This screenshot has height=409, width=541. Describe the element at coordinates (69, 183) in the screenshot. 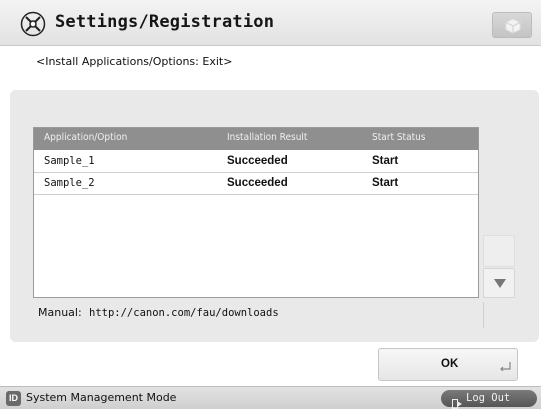

I see `row-application-name: Sample_2` at that location.